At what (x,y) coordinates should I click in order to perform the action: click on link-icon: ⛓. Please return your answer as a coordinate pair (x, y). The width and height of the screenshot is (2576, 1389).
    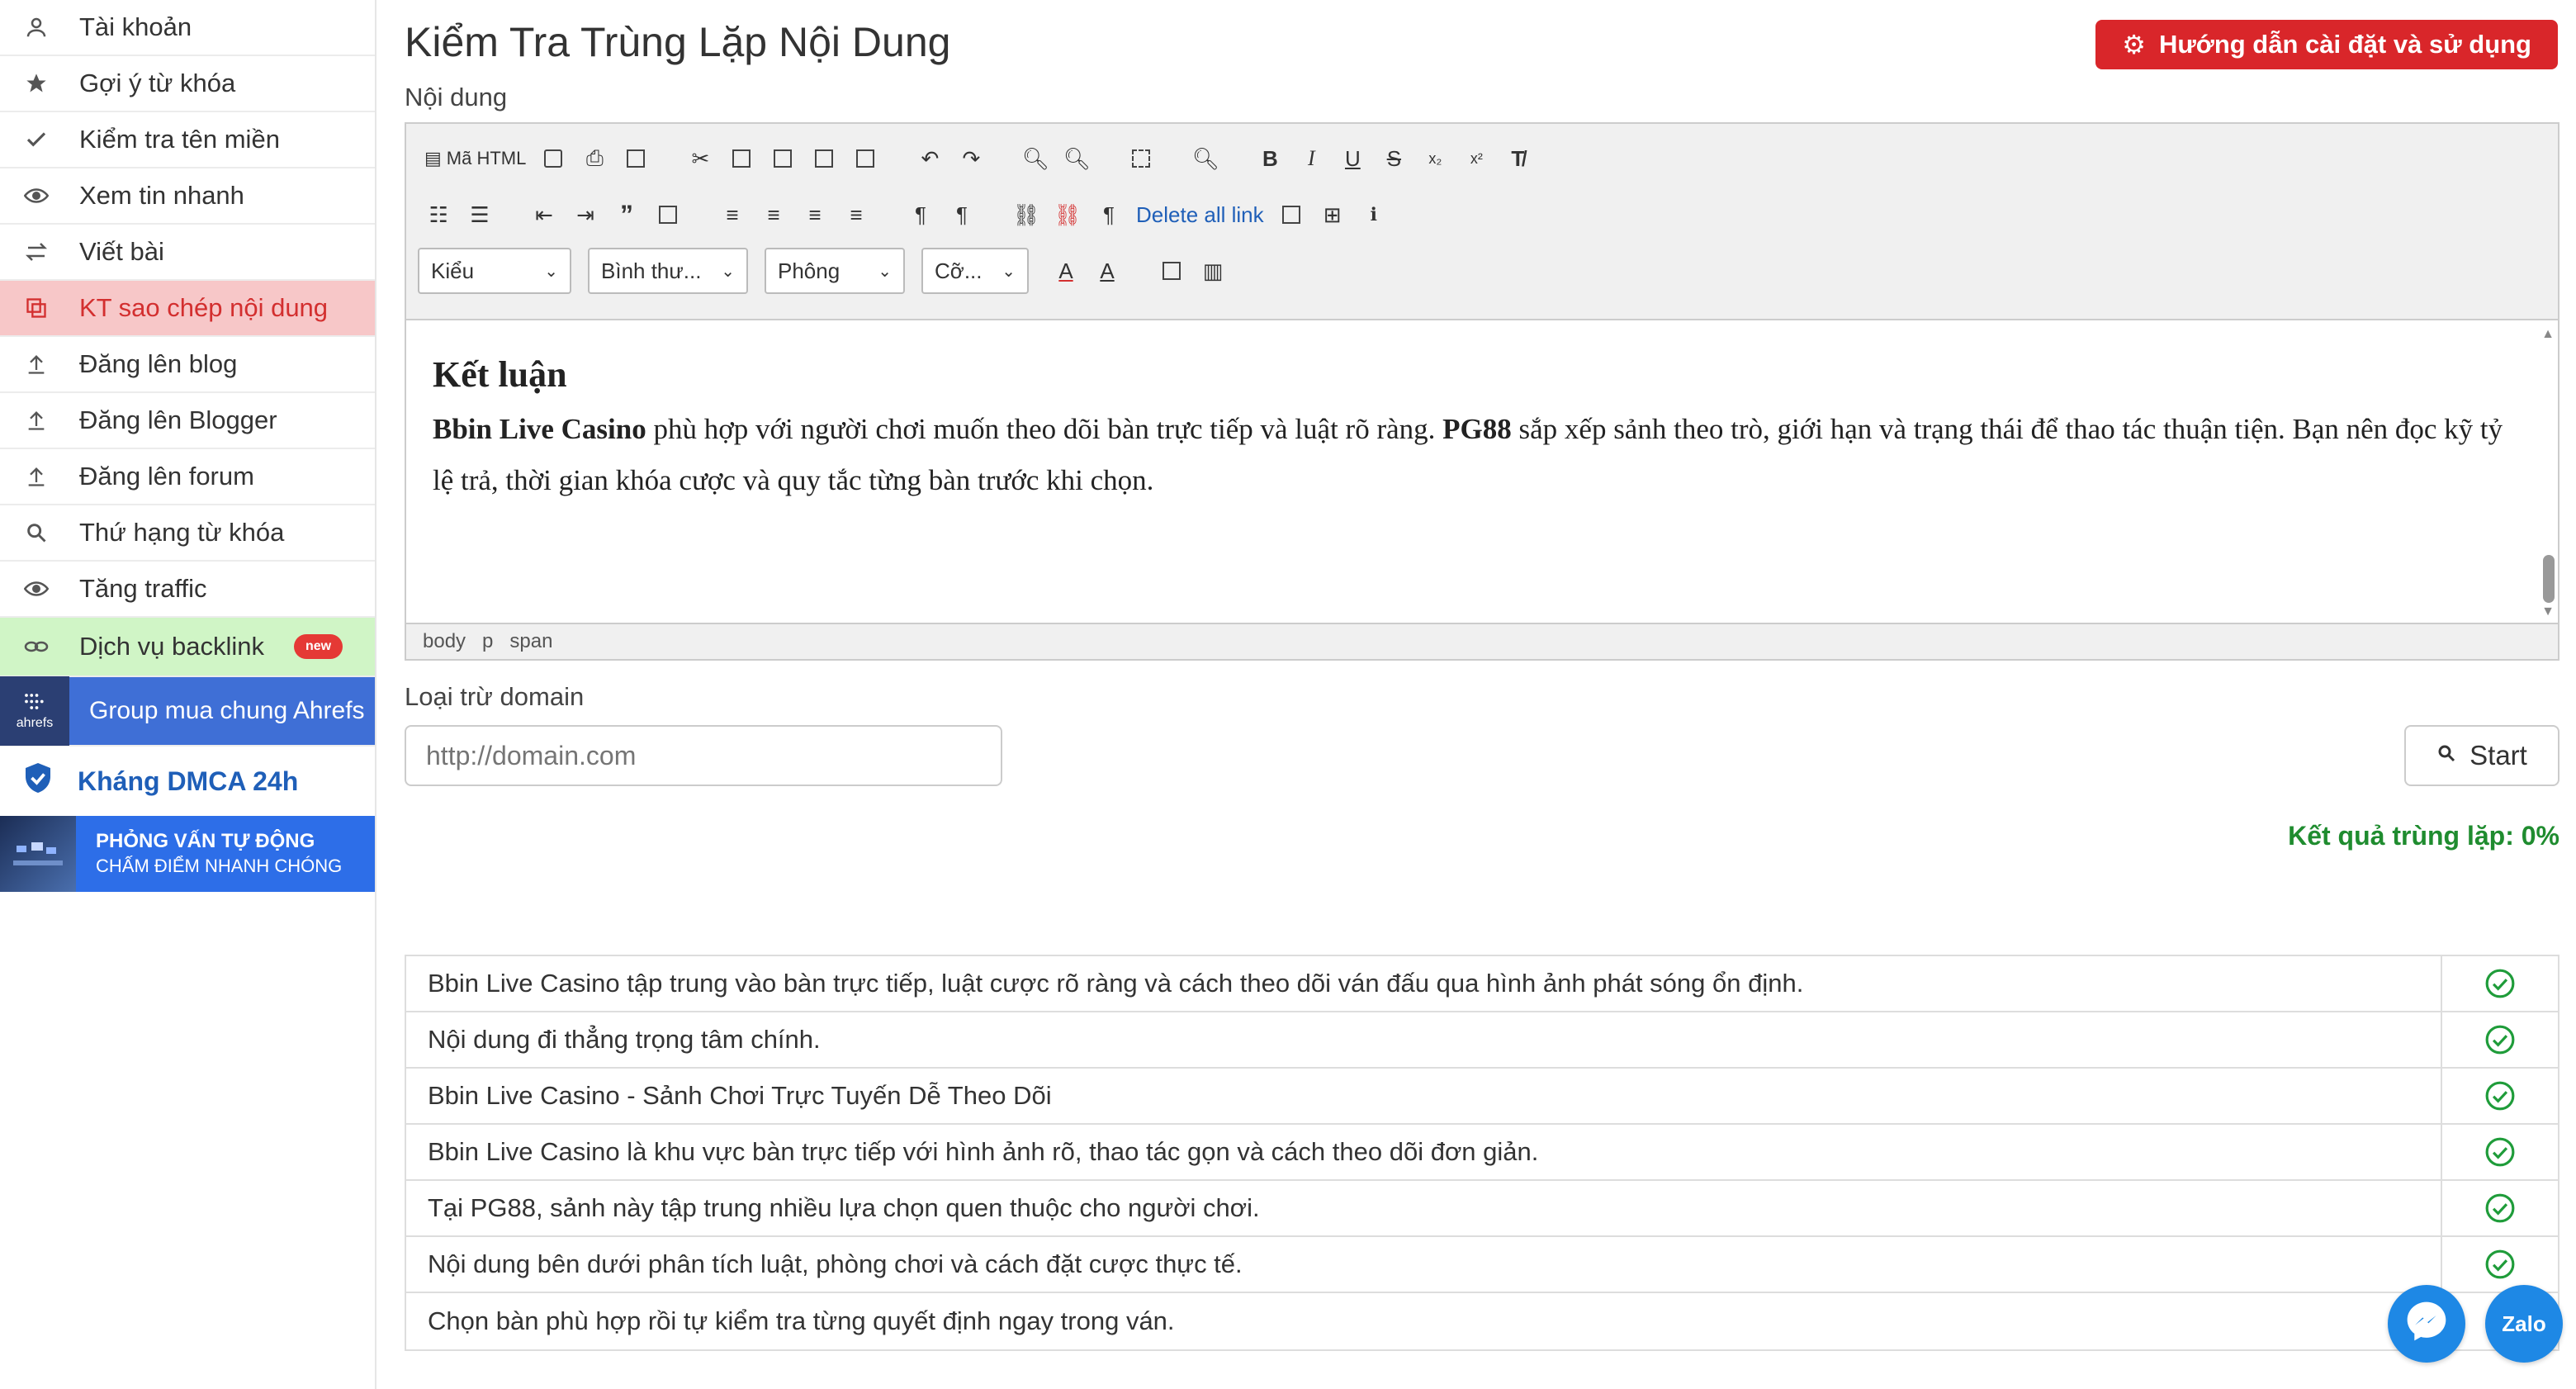
    Looking at the image, I should click on (1026, 214).